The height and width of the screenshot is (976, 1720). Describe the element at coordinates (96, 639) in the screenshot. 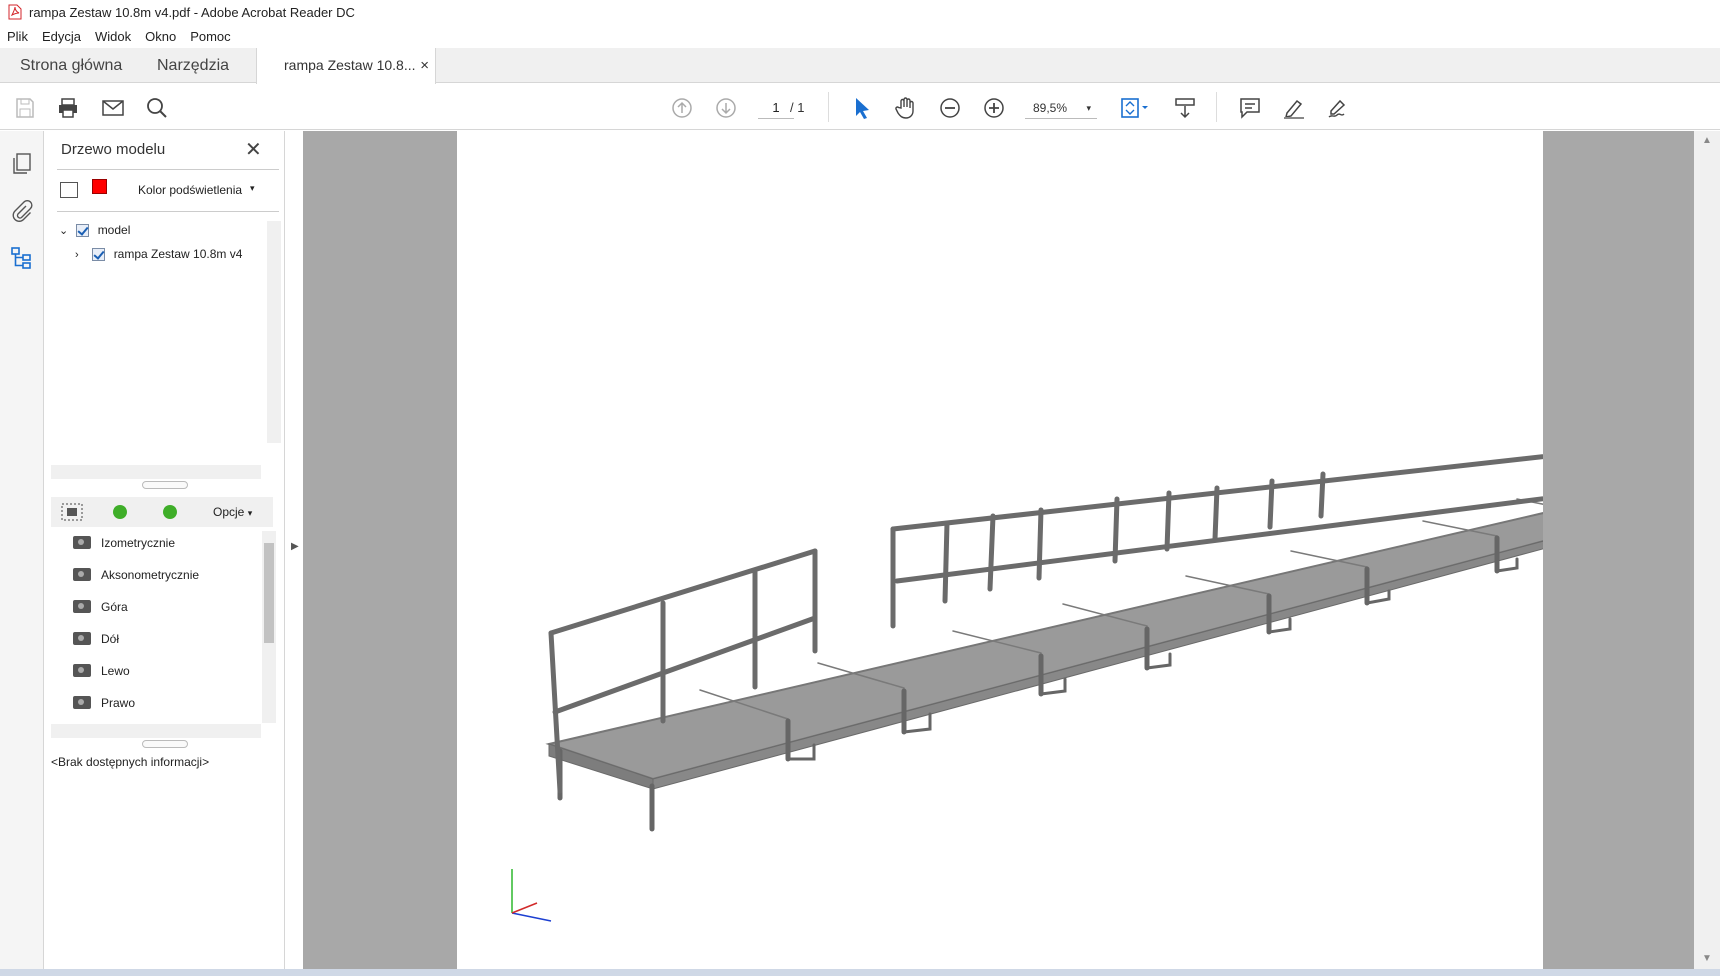

I see `view-item: Dół` at that location.